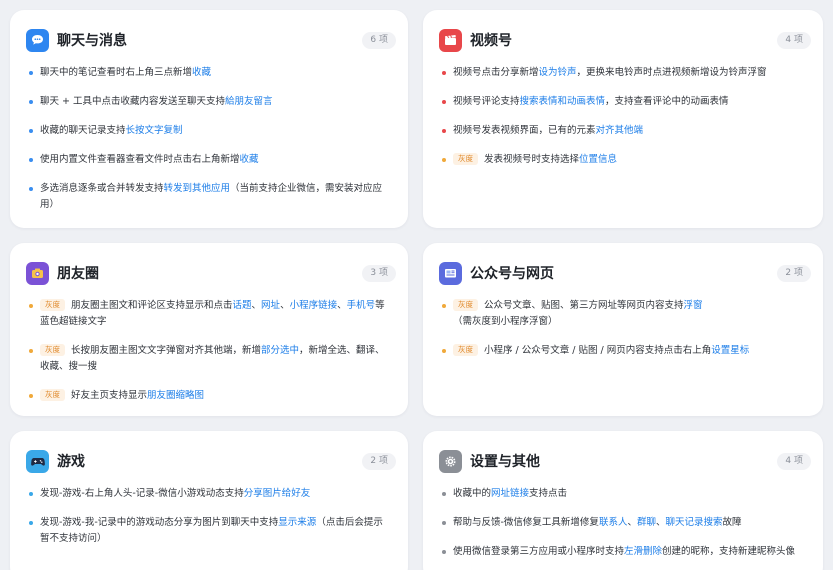  Describe the element at coordinates (140, 159) in the screenshot. I see `item-text: 使用内置文件查看器查看文件时点击右上角新增` at that location.